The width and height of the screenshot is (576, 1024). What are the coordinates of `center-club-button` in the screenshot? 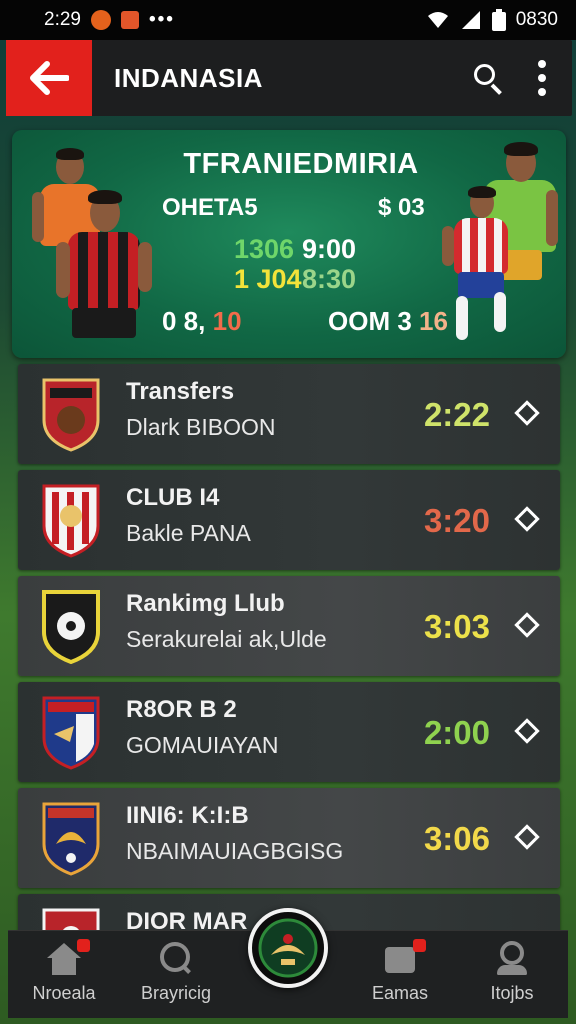 It's located at (288, 948).